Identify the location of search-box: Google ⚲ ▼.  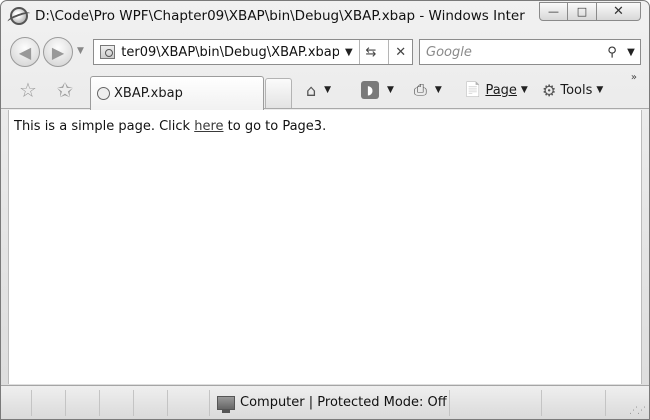
(530, 52).